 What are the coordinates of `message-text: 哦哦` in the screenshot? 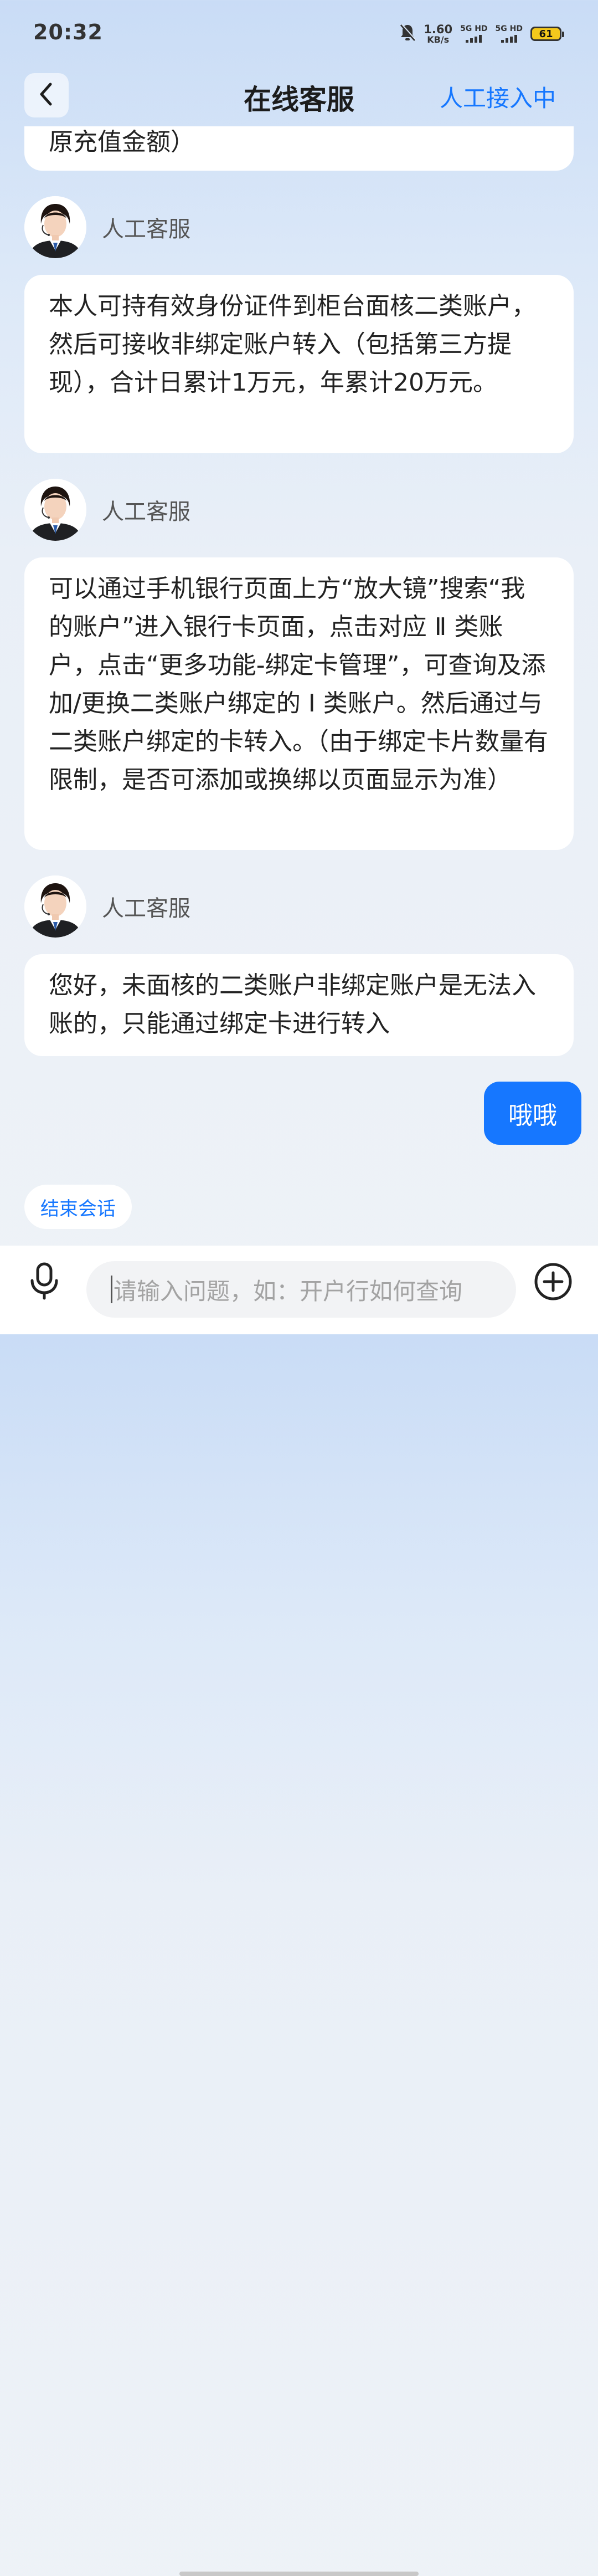 It's located at (532, 1116).